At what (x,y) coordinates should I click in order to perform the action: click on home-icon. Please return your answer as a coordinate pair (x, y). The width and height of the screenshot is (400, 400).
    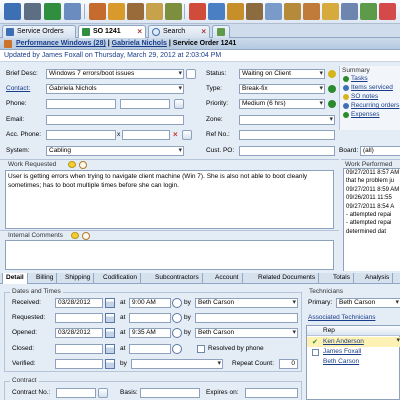
    Looking at the image, I should click on (12, 11).